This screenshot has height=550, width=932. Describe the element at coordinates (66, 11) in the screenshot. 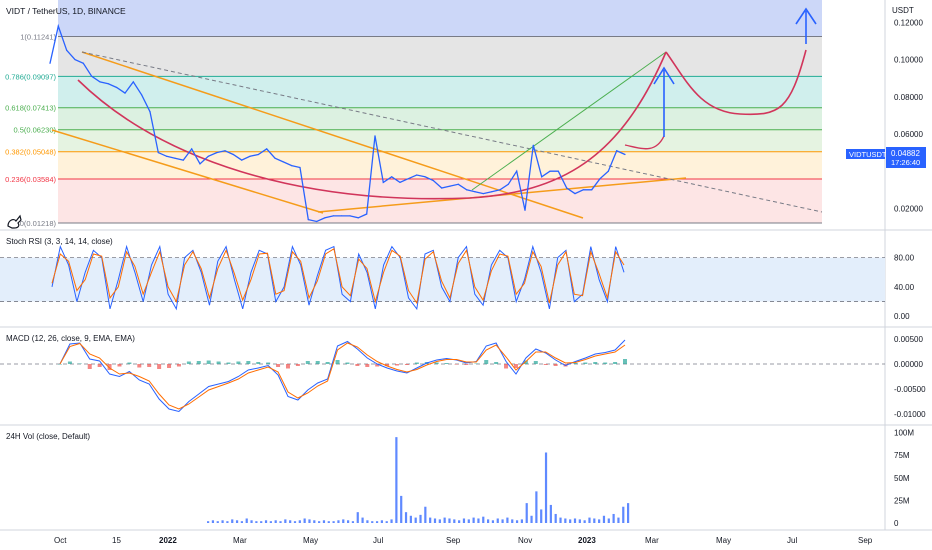

I see `chart-title: VIDT / TetherUS, 1D, BINANCE` at that location.